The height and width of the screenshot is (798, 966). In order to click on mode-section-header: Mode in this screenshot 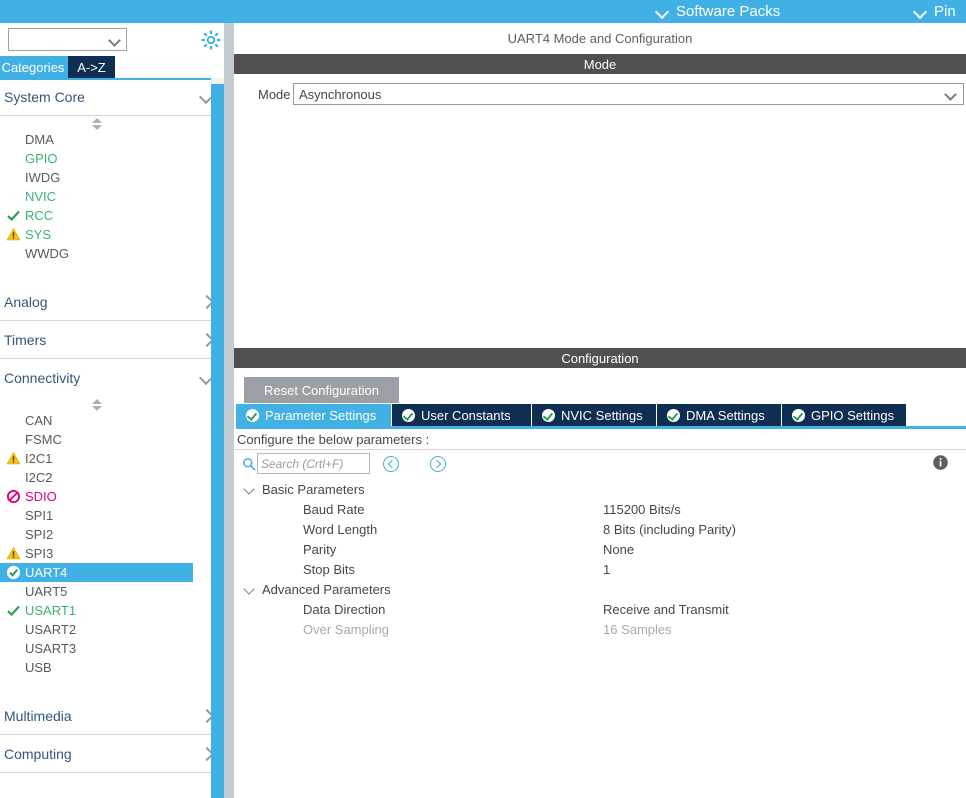, I will do `click(600, 64)`.